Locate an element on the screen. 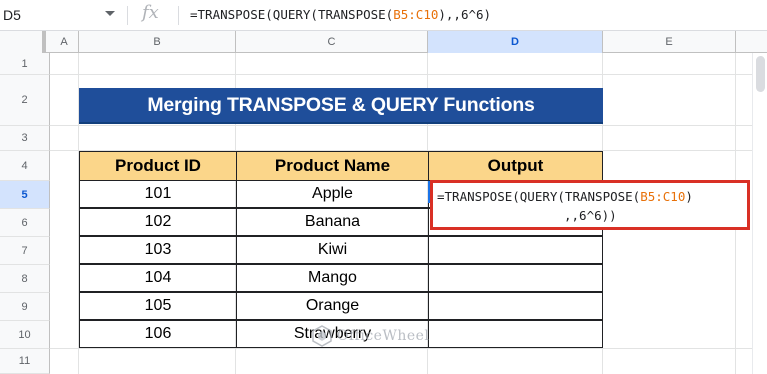 Image resolution: width=767 pixels, height=374 pixels. cell-formula-prefix: =TRANSPOSE(QUERY(TRANSPOSE( is located at coordinates (539, 196).